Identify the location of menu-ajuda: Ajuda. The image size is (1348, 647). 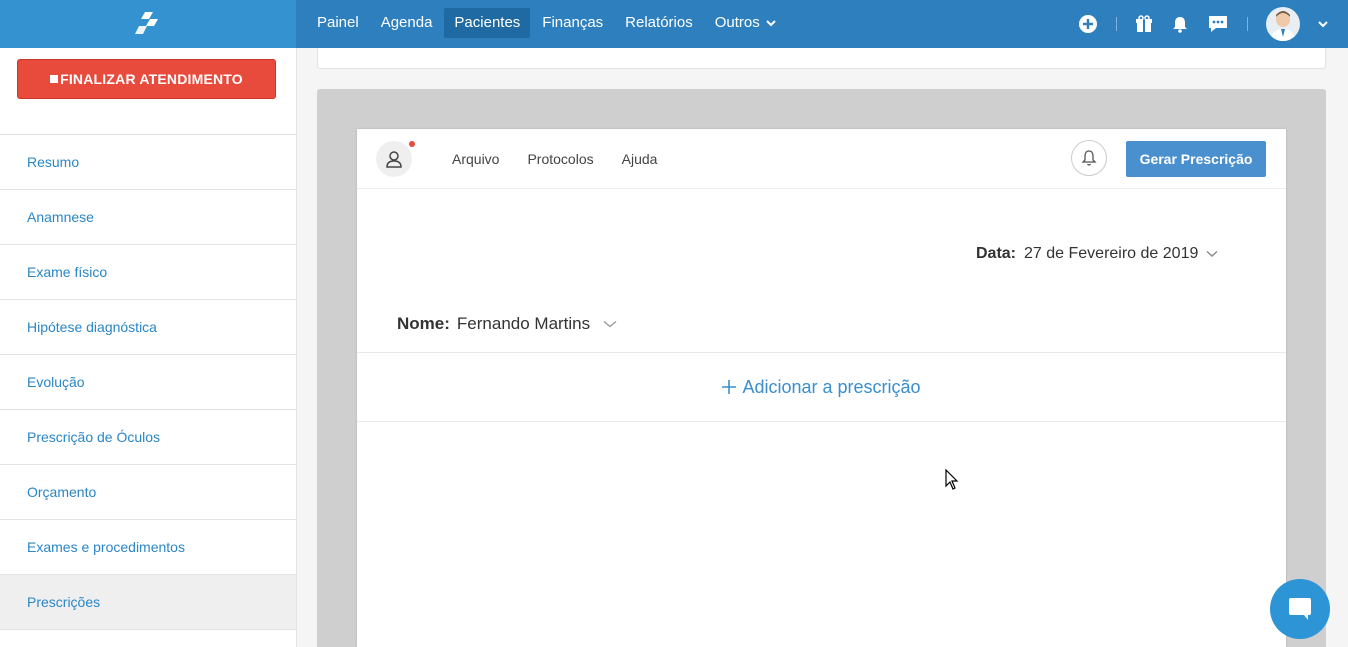
(640, 159).